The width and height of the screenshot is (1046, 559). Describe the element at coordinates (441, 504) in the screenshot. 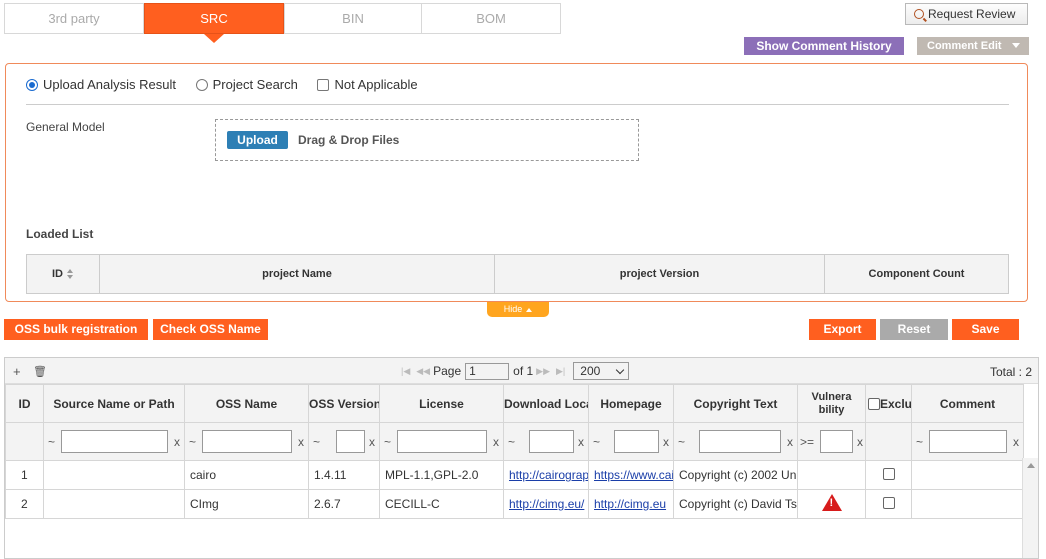

I see `cell-license: CECILL-C` at that location.